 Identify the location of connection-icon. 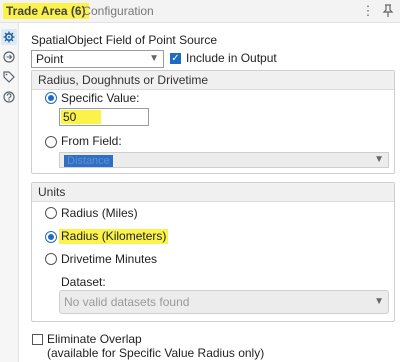
(9, 57).